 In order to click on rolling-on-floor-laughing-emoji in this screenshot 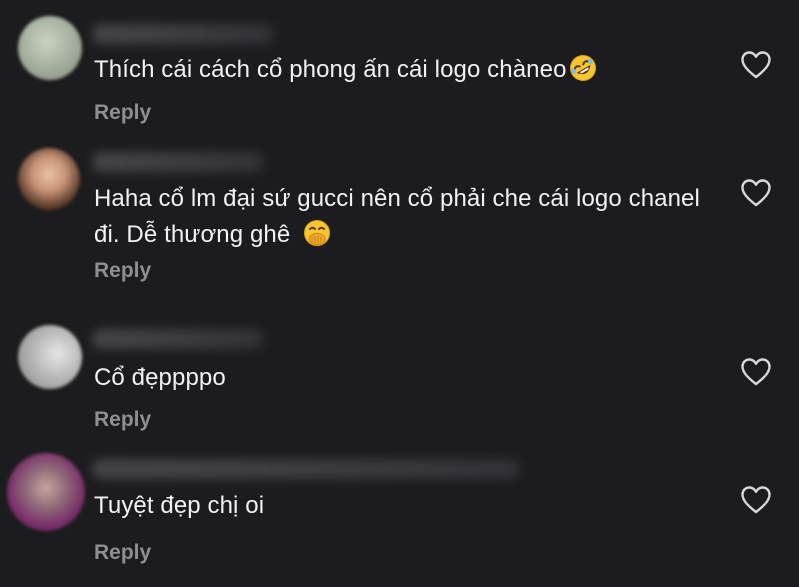, I will do `click(582, 68)`.